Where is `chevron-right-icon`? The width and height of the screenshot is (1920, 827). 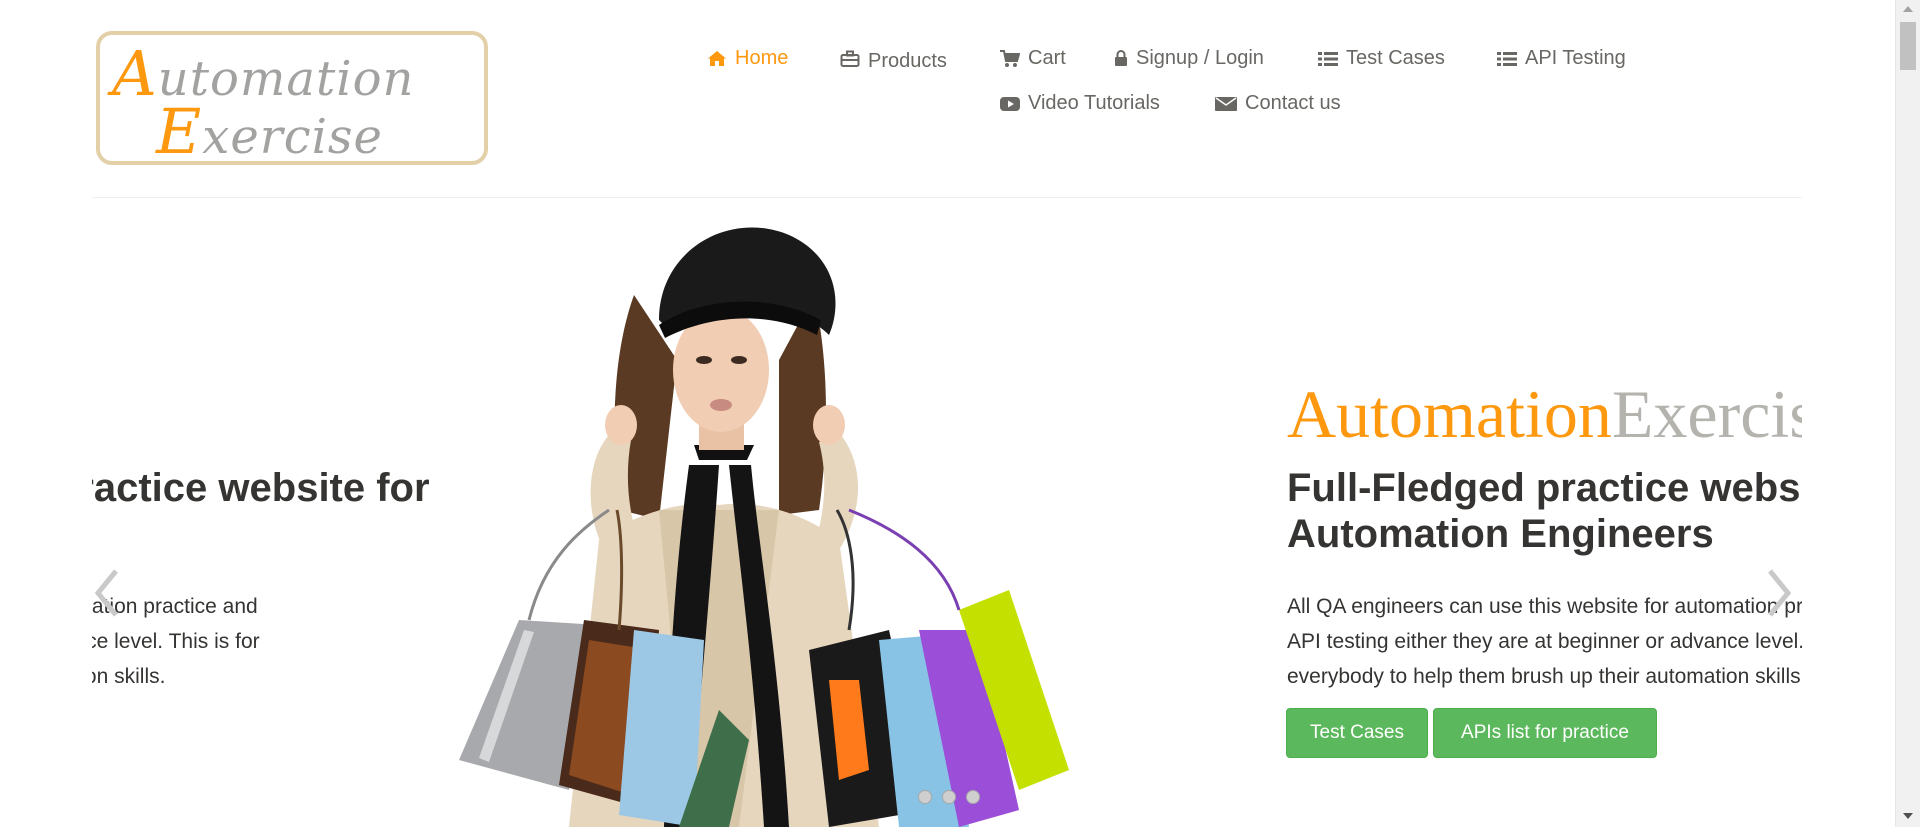 chevron-right-icon is located at coordinates (1780, 593).